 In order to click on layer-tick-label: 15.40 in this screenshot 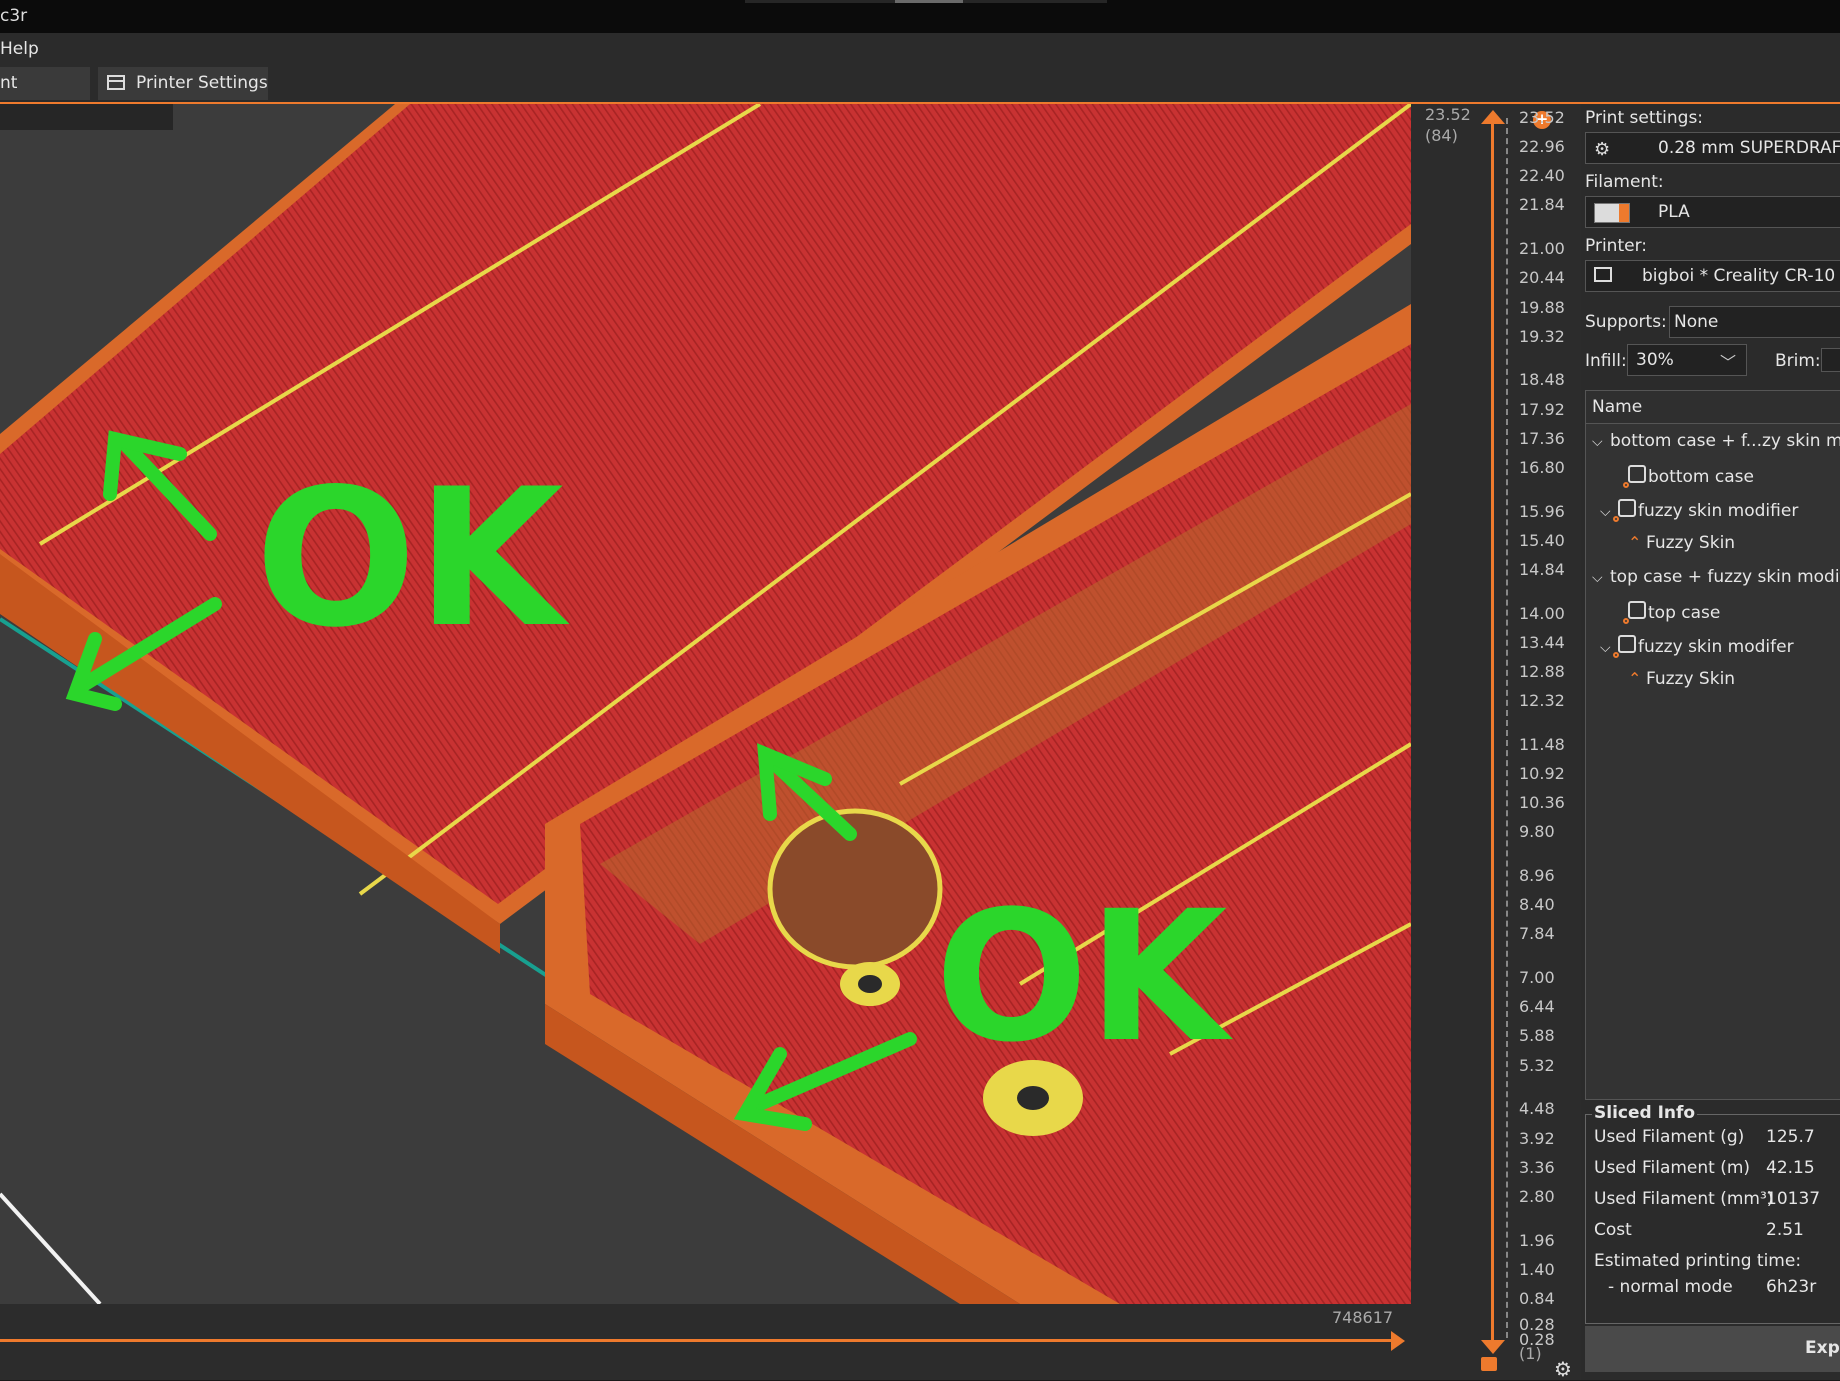, I will do `click(1542, 540)`.